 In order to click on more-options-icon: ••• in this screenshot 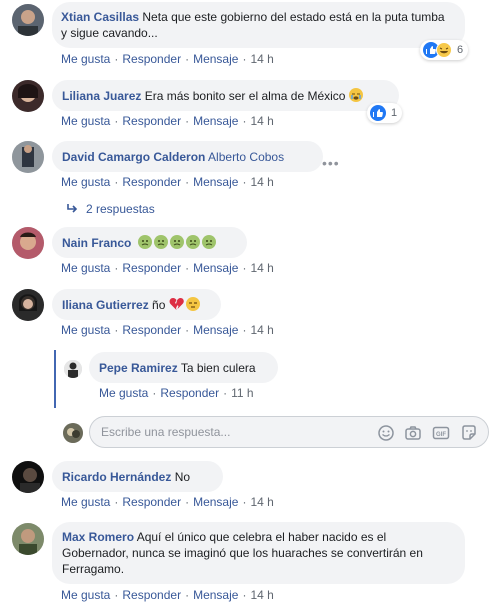, I will do `click(331, 163)`.